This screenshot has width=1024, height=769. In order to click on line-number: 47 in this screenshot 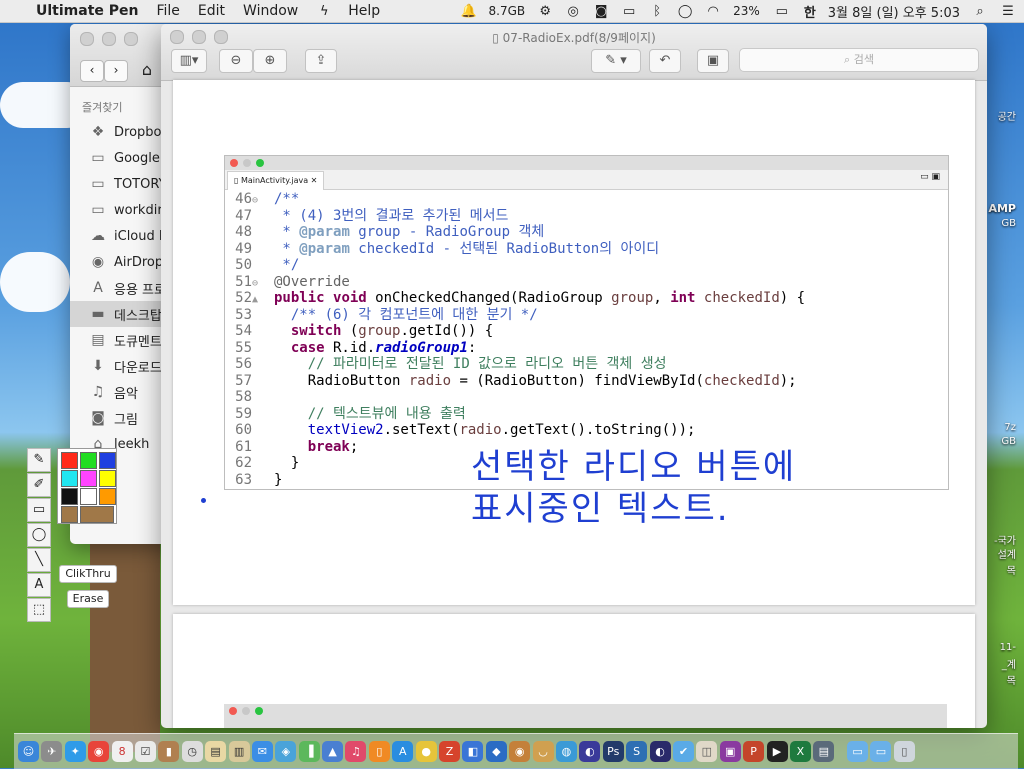, I will do `click(243, 215)`.